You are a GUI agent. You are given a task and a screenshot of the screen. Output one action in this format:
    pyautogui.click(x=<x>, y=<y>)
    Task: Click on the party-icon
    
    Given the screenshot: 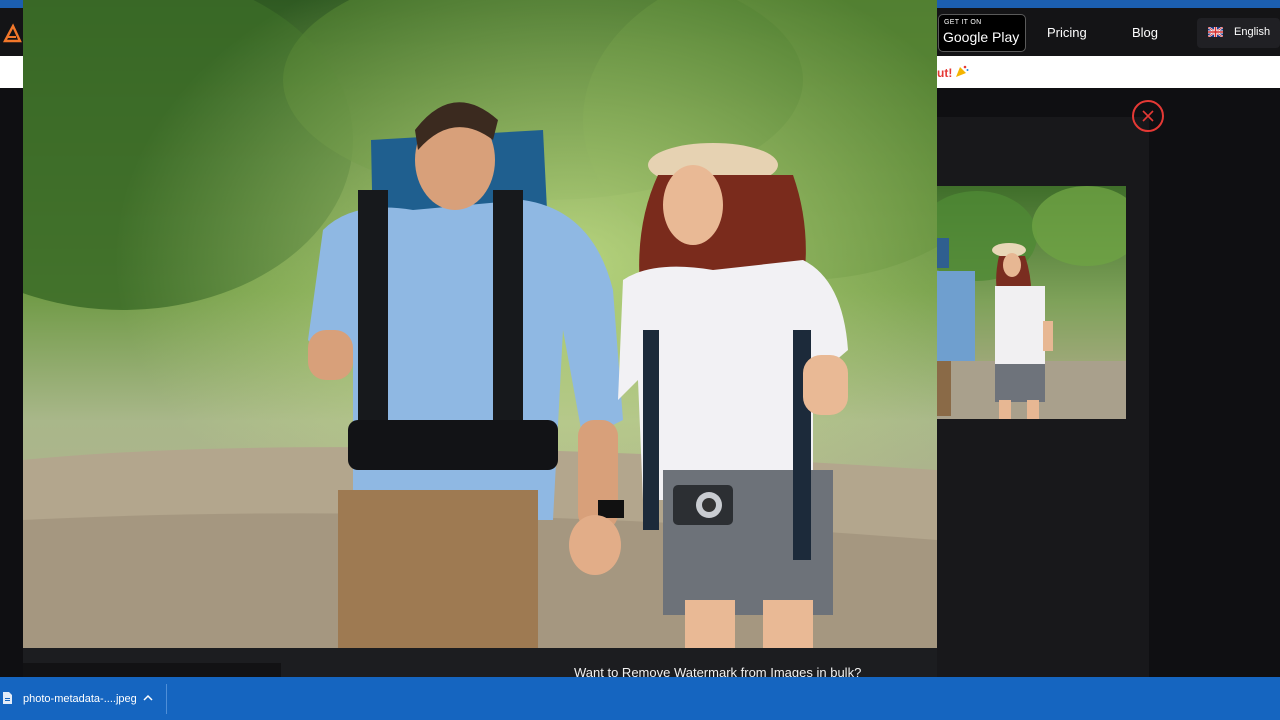 What is the action you would take?
    pyautogui.click(x=962, y=71)
    